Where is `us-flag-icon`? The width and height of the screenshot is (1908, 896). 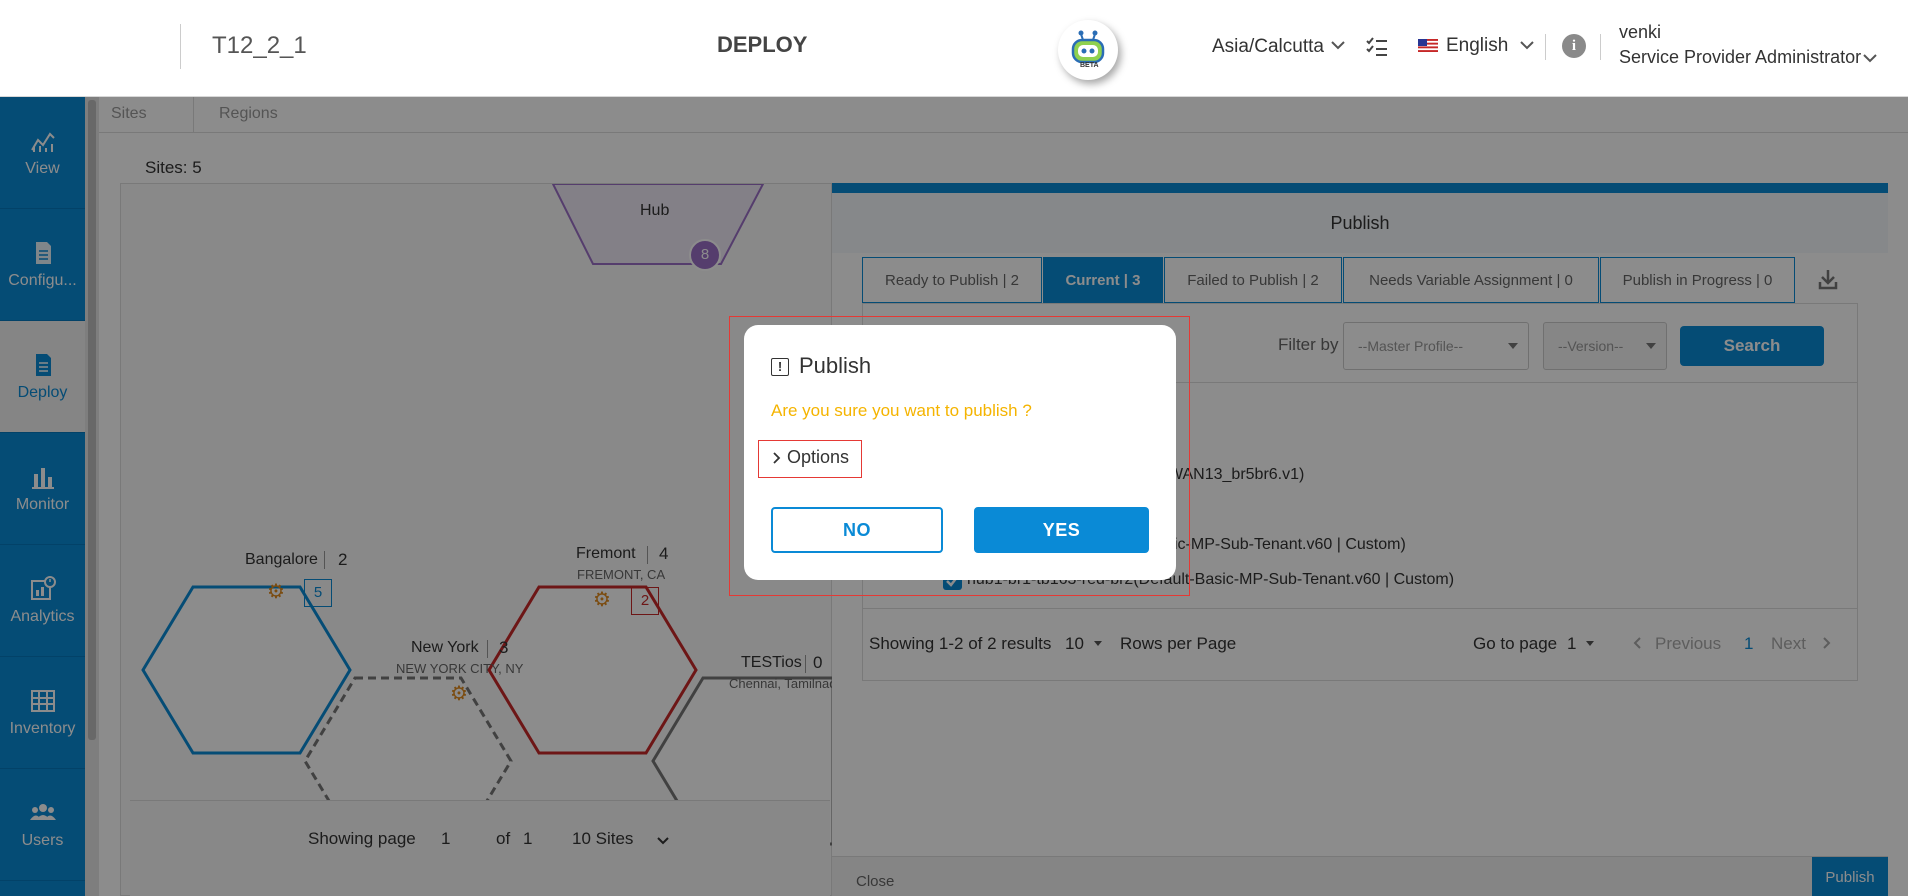 us-flag-icon is located at coordinates (1428, 45).